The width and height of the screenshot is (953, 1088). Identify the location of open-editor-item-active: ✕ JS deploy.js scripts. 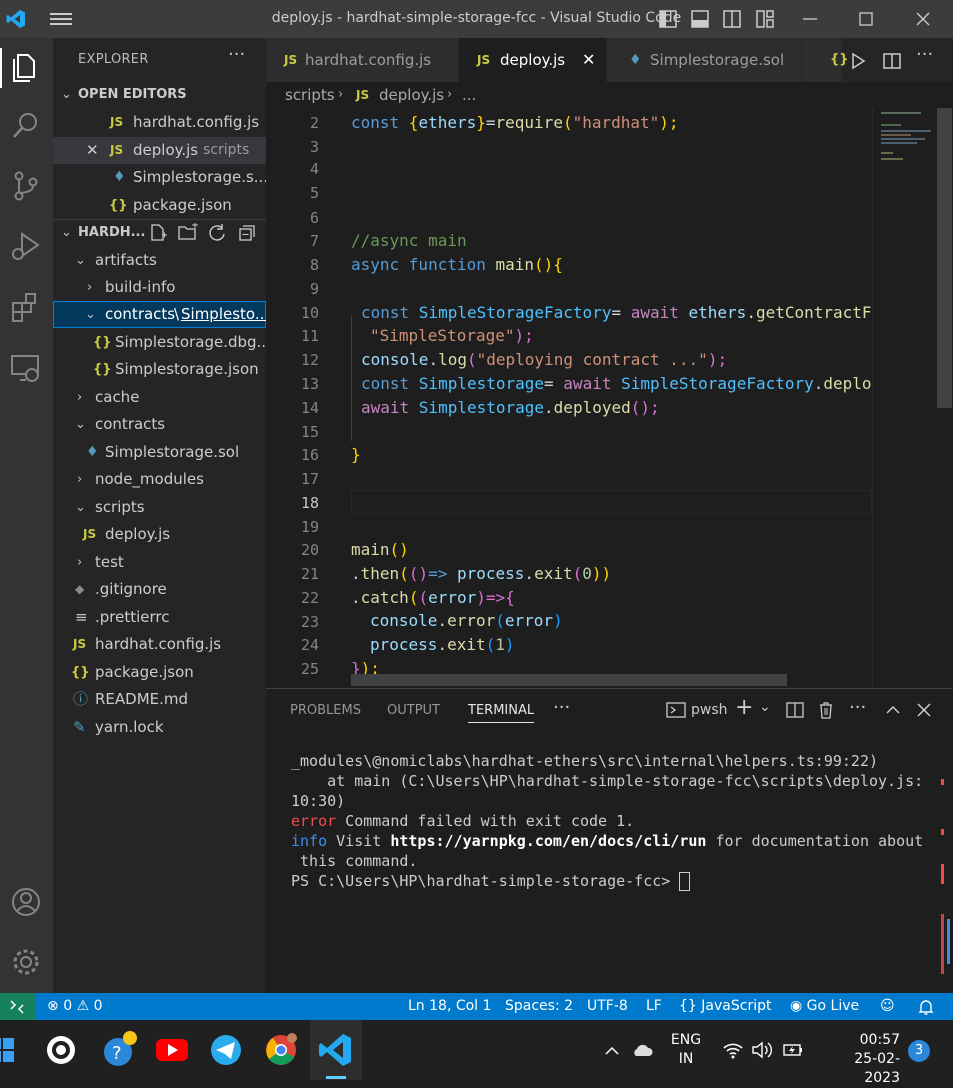
(159, 150).